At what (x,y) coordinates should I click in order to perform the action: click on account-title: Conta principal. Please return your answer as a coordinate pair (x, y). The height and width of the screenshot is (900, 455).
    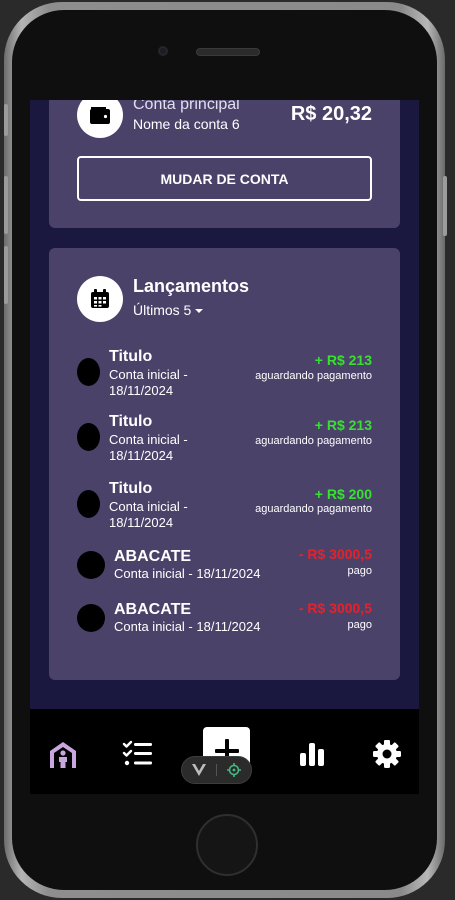
    Looking at the image, I should click on (186, 106).